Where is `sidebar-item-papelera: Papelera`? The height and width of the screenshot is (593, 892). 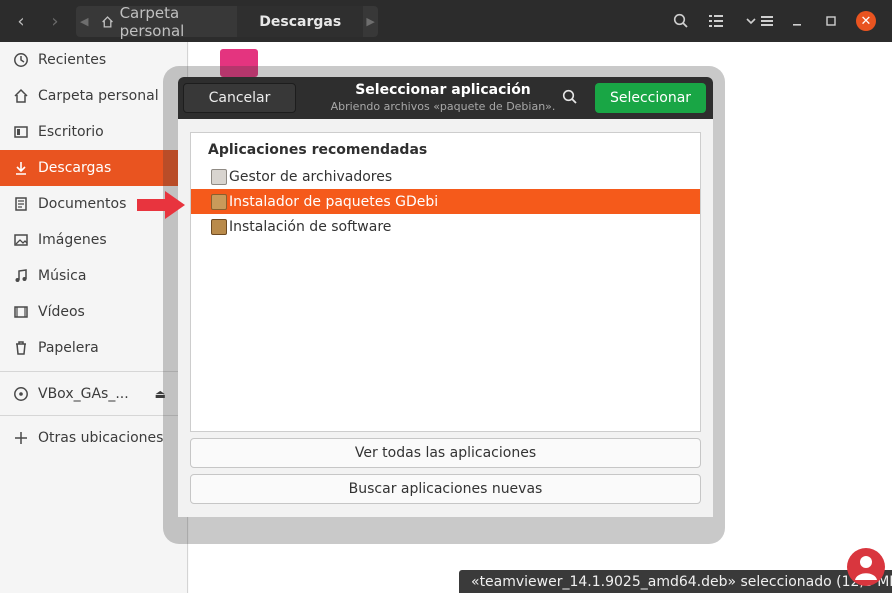
sidebar-item-papelera: Papelera is located at coordinates (94, 348).